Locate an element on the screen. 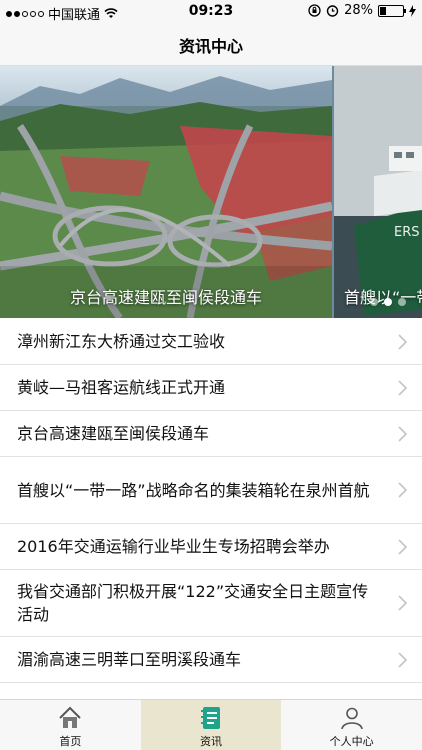 The height and width of the screenshot is (750, 422). nav-bar: 资讯中心 is located at coordinates (211, 45).